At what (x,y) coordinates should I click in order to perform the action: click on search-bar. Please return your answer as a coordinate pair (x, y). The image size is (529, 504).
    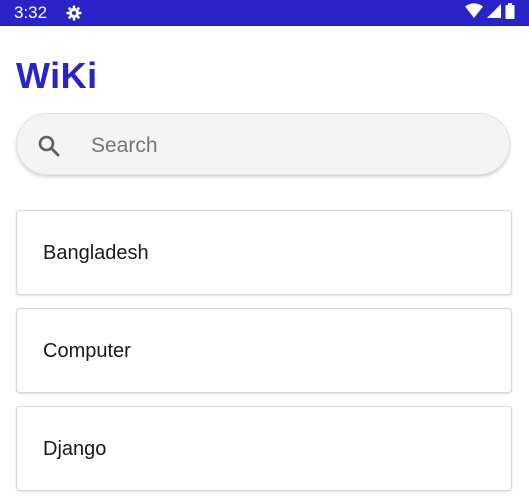
    Looking at the image, I should click on (263, 144).